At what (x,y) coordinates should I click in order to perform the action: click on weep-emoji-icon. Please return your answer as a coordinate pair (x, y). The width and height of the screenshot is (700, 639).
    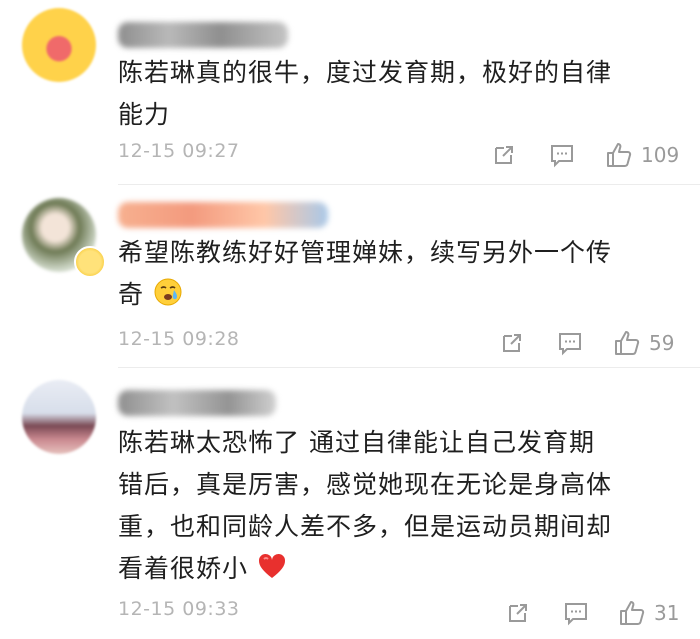
    Looking at the image, I should click on (168, 292).